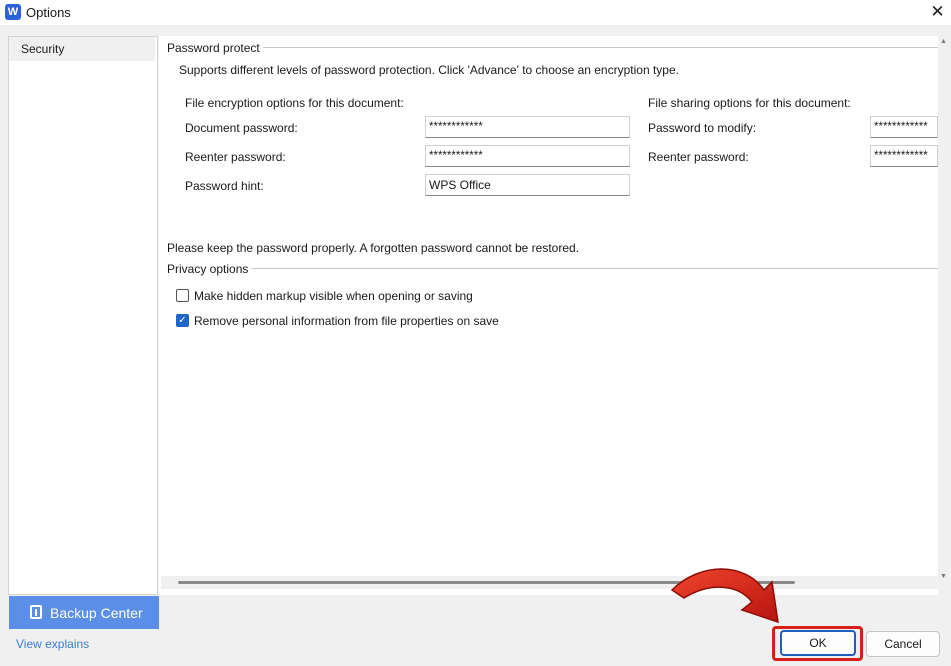  What do you see at coordinates (724, 596) in the screenshot?
I see `pointer-arrow-icon` at bounding box center [724, 596].